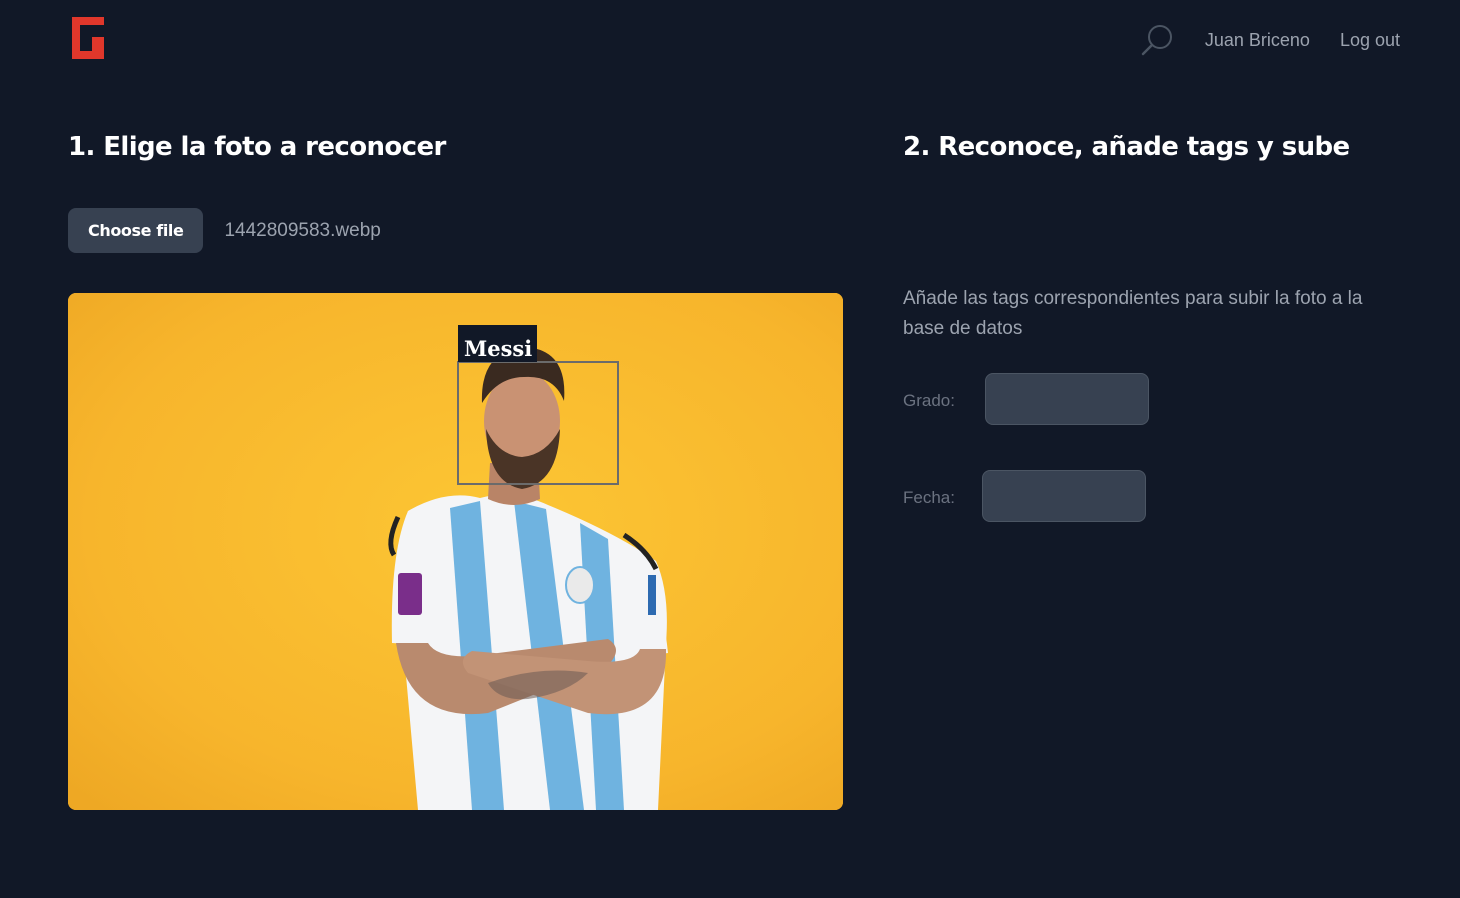  I want to click on fecha-label: Fecha:, so click(929, 497).